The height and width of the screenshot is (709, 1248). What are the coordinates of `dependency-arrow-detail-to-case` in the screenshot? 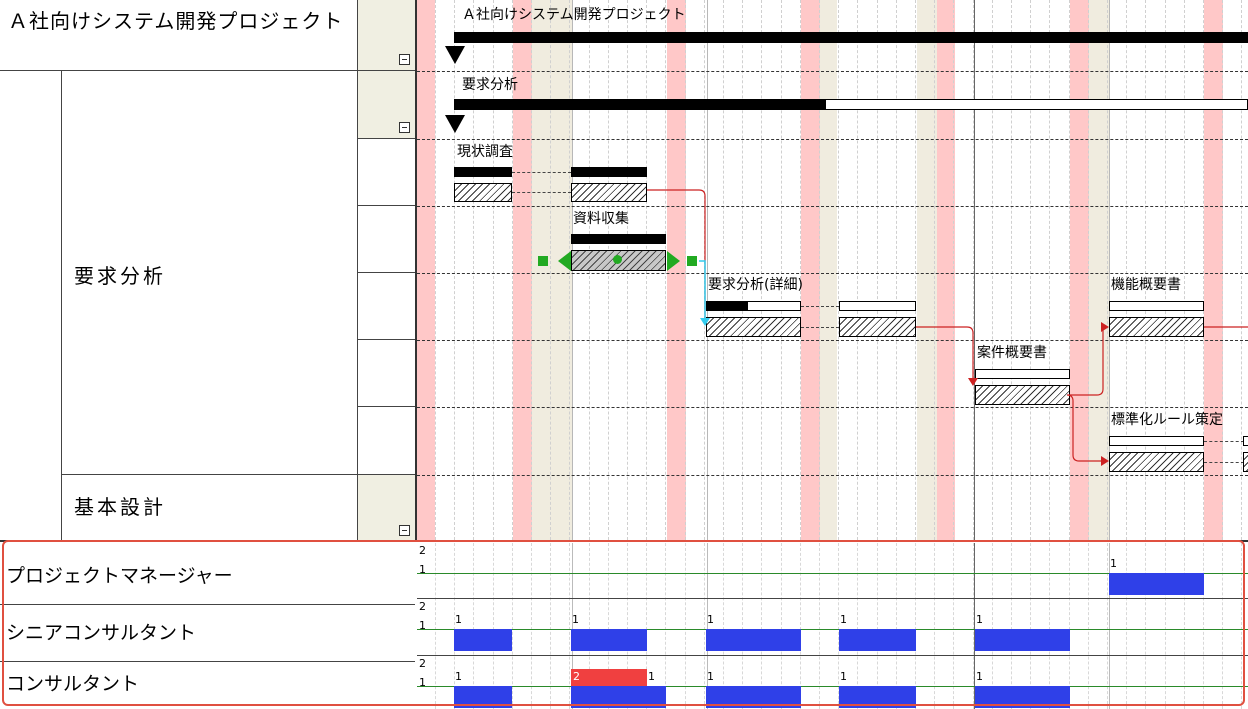 It's located at (945, 355).